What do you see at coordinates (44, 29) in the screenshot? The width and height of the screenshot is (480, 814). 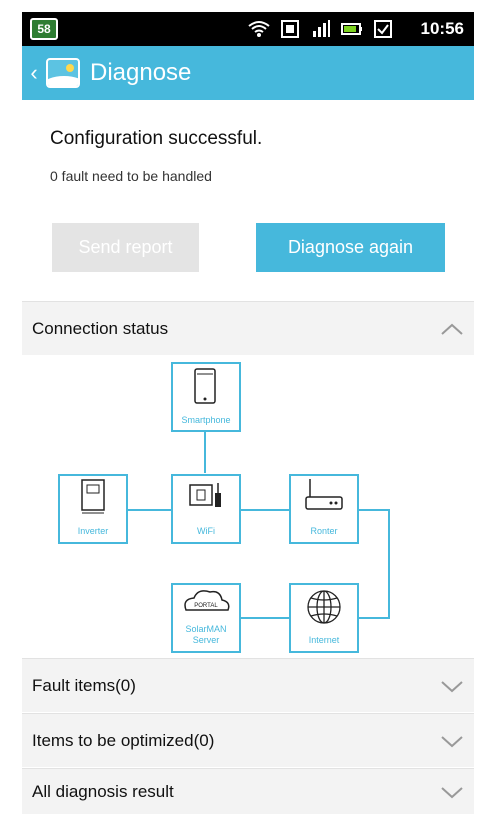 I see `notification-badge: 58` at bounding box center [44, 29].